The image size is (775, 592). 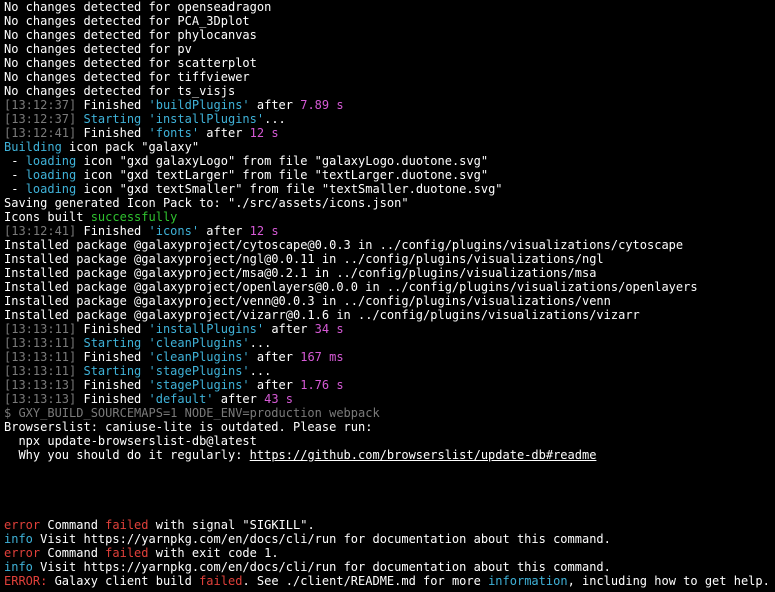 I want to click on line-text: with signal "SIGKILL"., so click(x=231, y=525).